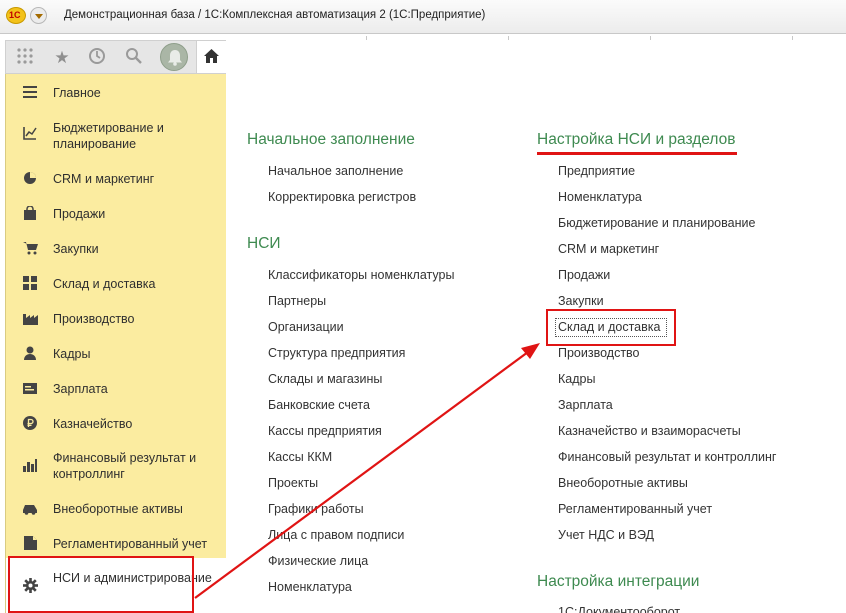 The width and height of the screenshot is (846, 613). What do you see at coordinates (16, 15) in the screenshot?
I see `app-logo-icon: 1С` at bounding box center [16, 15].